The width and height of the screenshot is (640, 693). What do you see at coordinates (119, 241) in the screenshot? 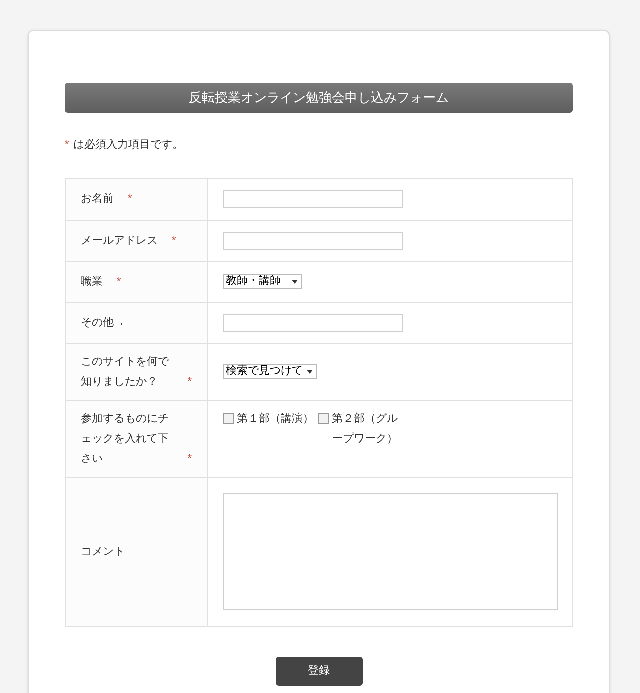
I see `field-label: メールアドレス` at bounding box center [119, 241].